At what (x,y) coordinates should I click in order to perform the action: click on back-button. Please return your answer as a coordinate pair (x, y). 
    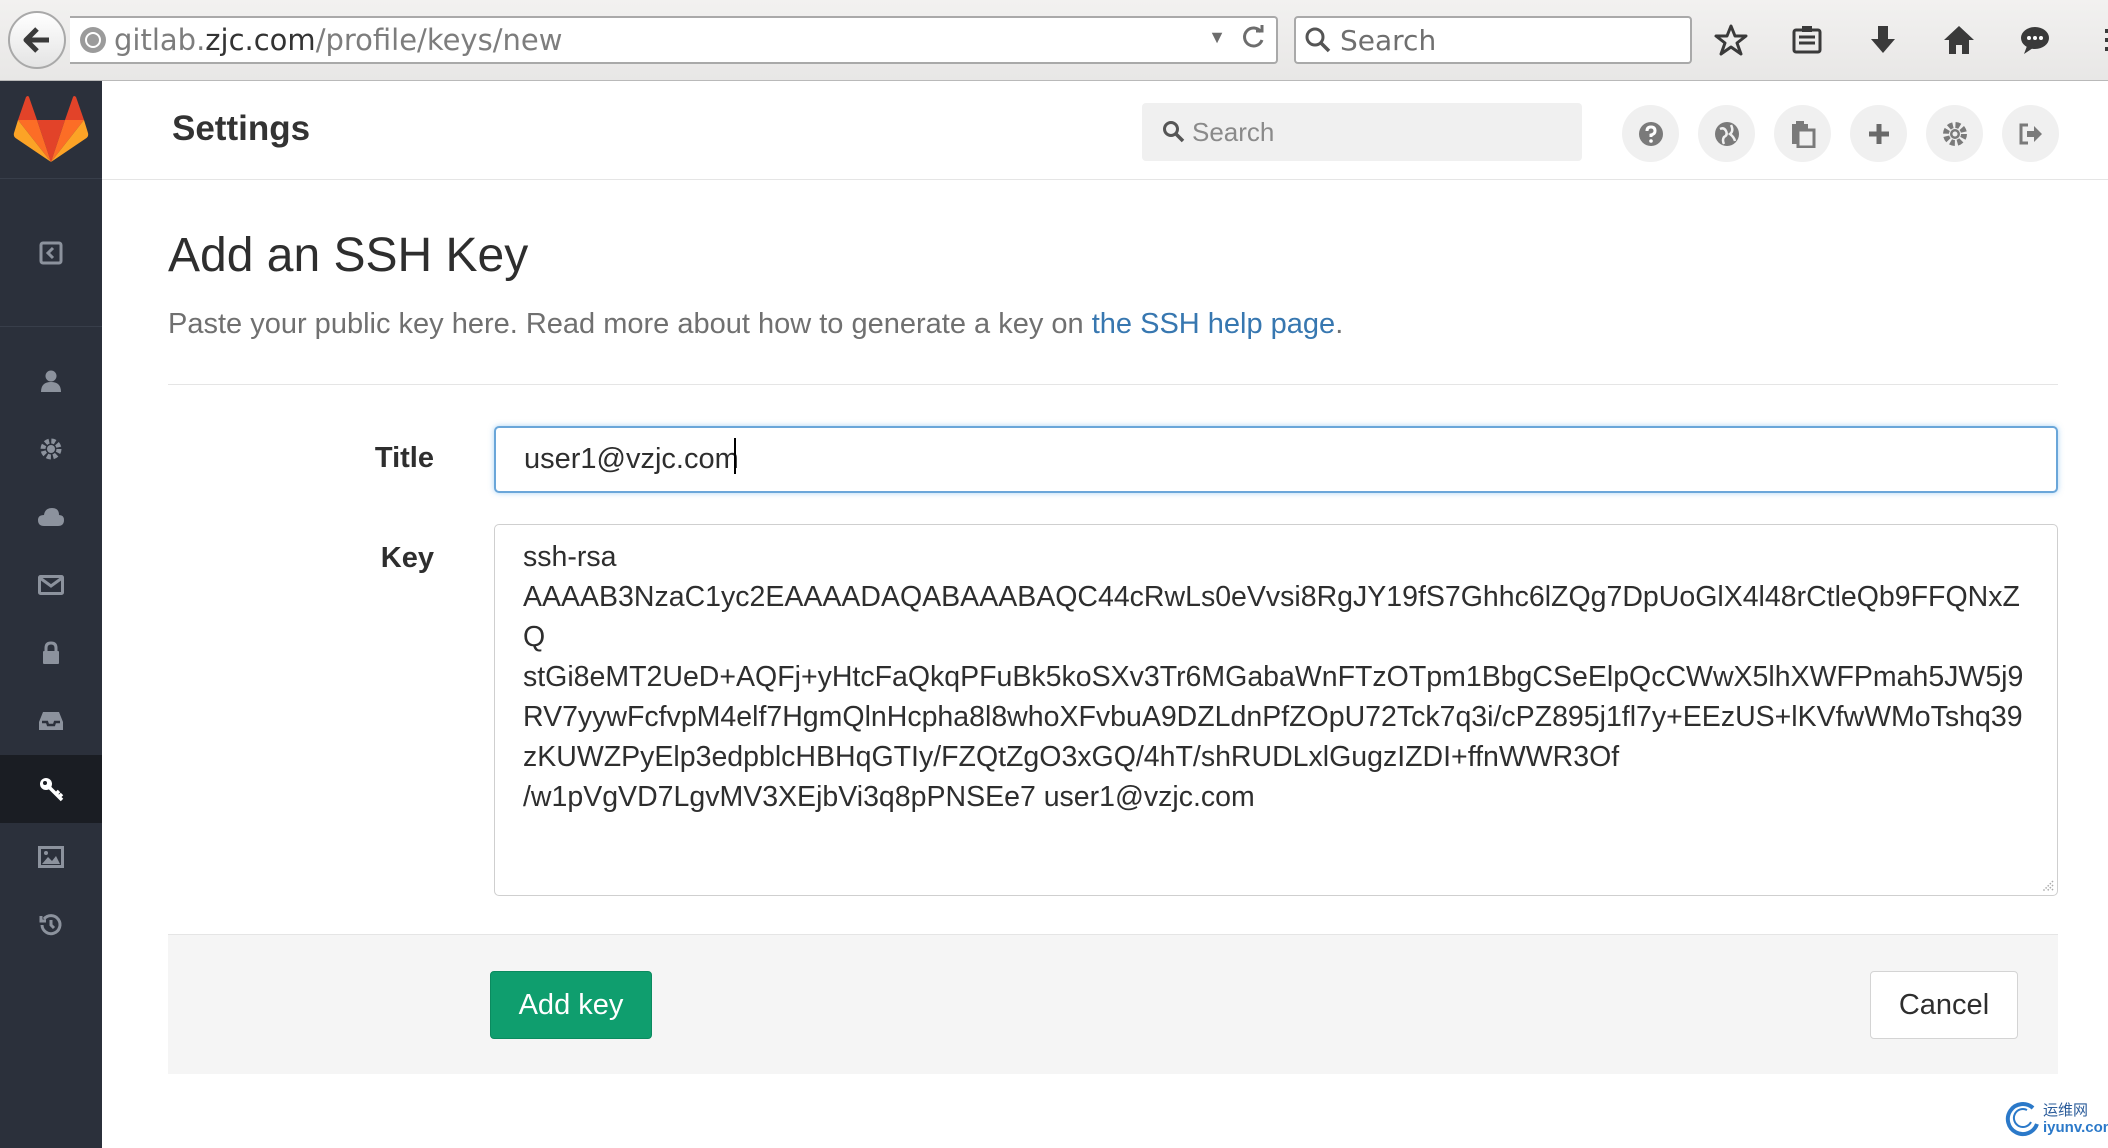
    Looking at the image, I should click on (37, 40).